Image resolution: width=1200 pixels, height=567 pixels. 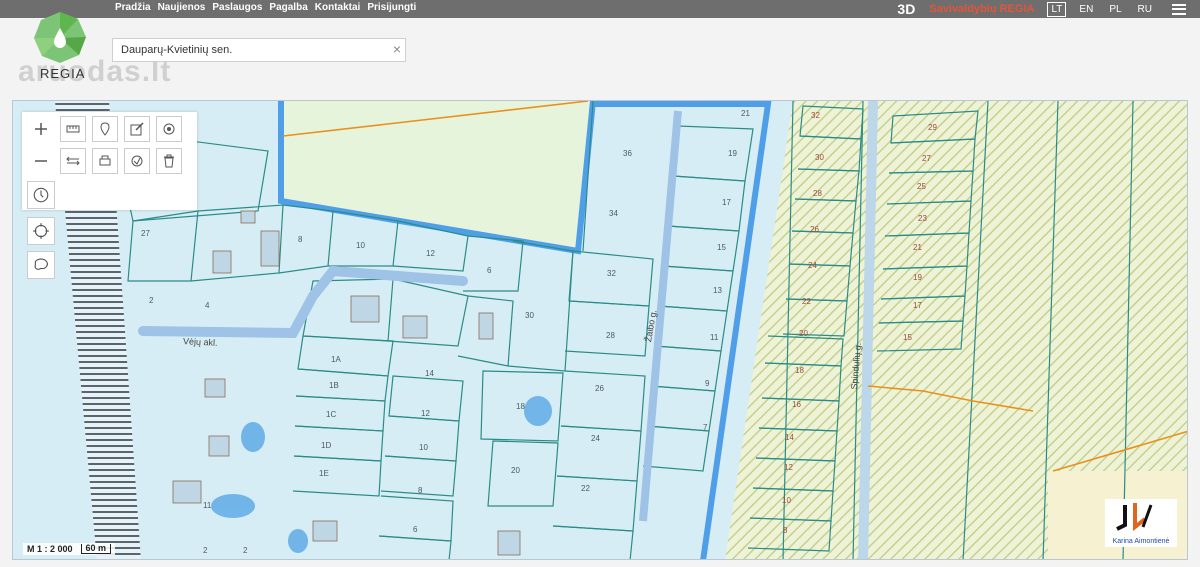 What do you see at coordinates (334, 385) in the screenshot?
I see `parcel-label: 1B` at bounding box center [334, 385].